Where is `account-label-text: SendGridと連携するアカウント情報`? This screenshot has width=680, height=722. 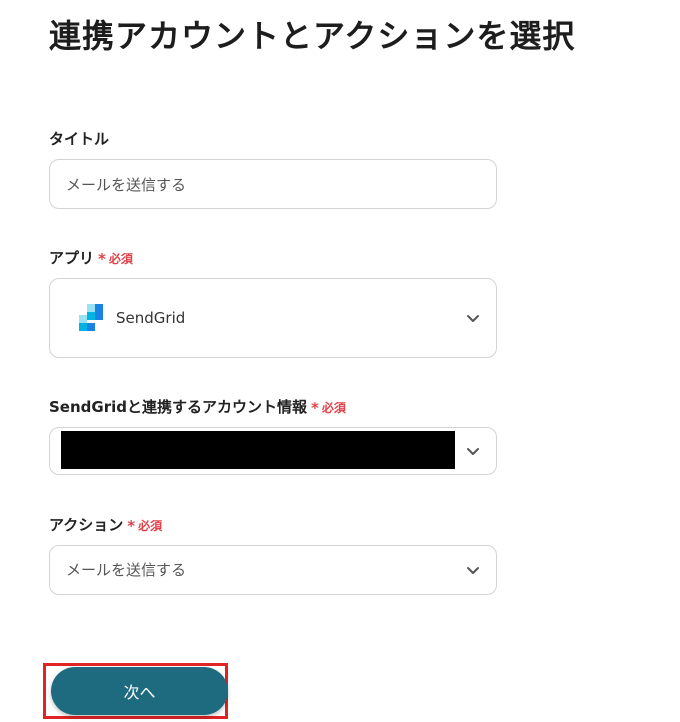 account-label-text: SendGridと連携するアカウント情報 is located at coordinates (178, 407).